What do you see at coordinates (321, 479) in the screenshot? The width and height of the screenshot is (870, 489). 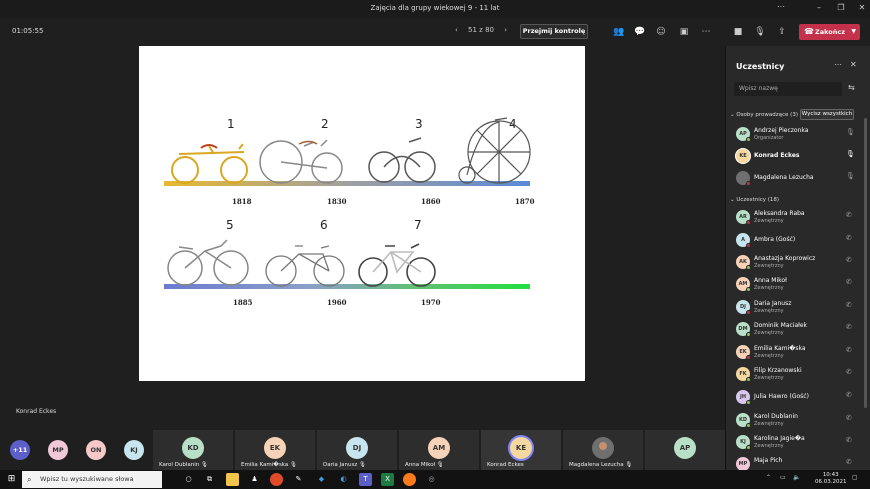 I see `vscode-icon: ◆` at bounding box center [321, 479].